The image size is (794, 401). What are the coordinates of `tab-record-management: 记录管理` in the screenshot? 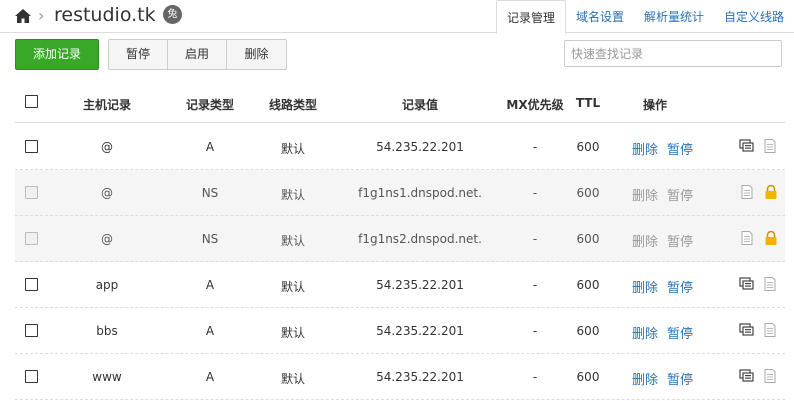 It's located at (530, 17).